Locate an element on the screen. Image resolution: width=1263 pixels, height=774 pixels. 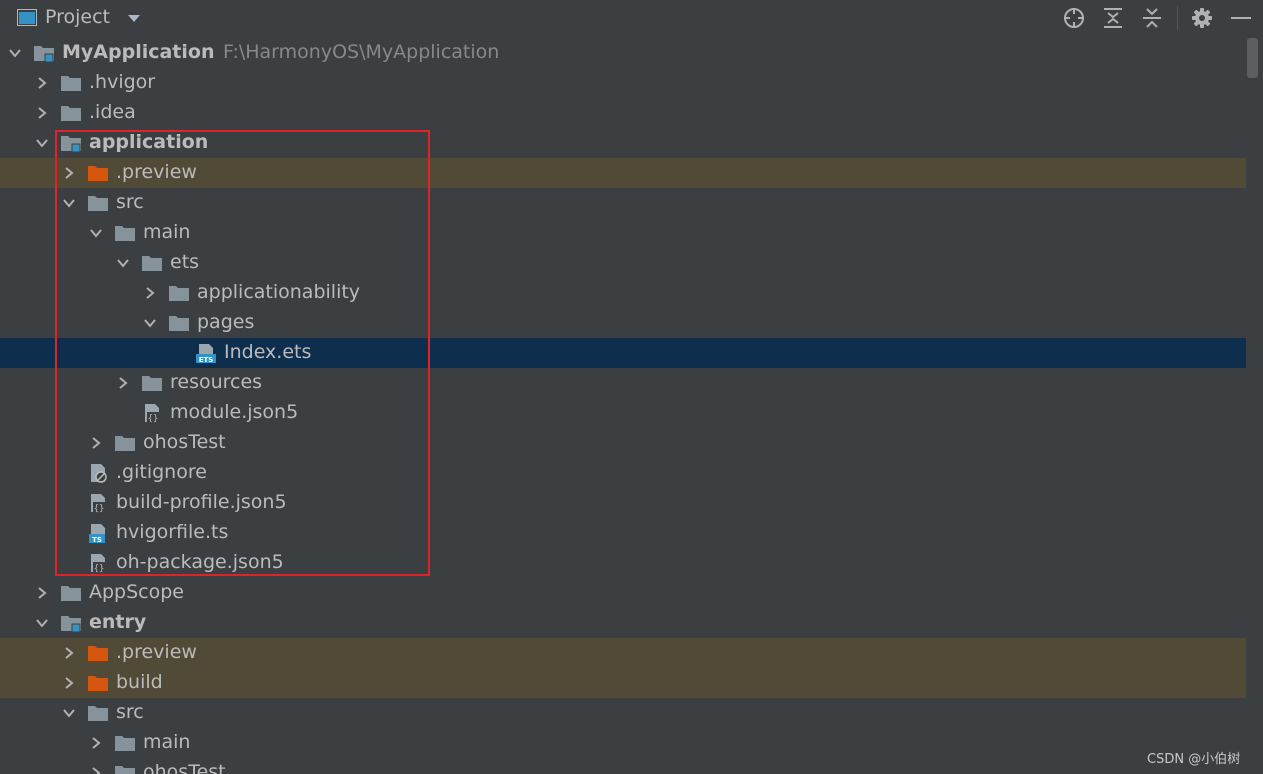
tree-item-label: oh-package.json5 is located at coordinates (200, 562).